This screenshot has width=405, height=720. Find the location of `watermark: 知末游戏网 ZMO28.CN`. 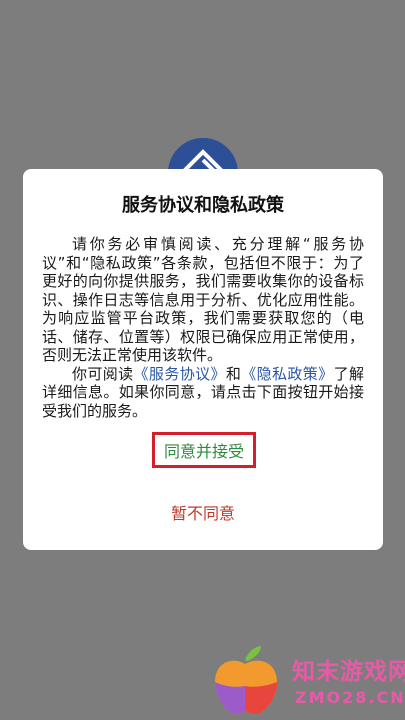

watermark: 知末游戏网 ZMO28.CN is located at coordinates (305, 680).